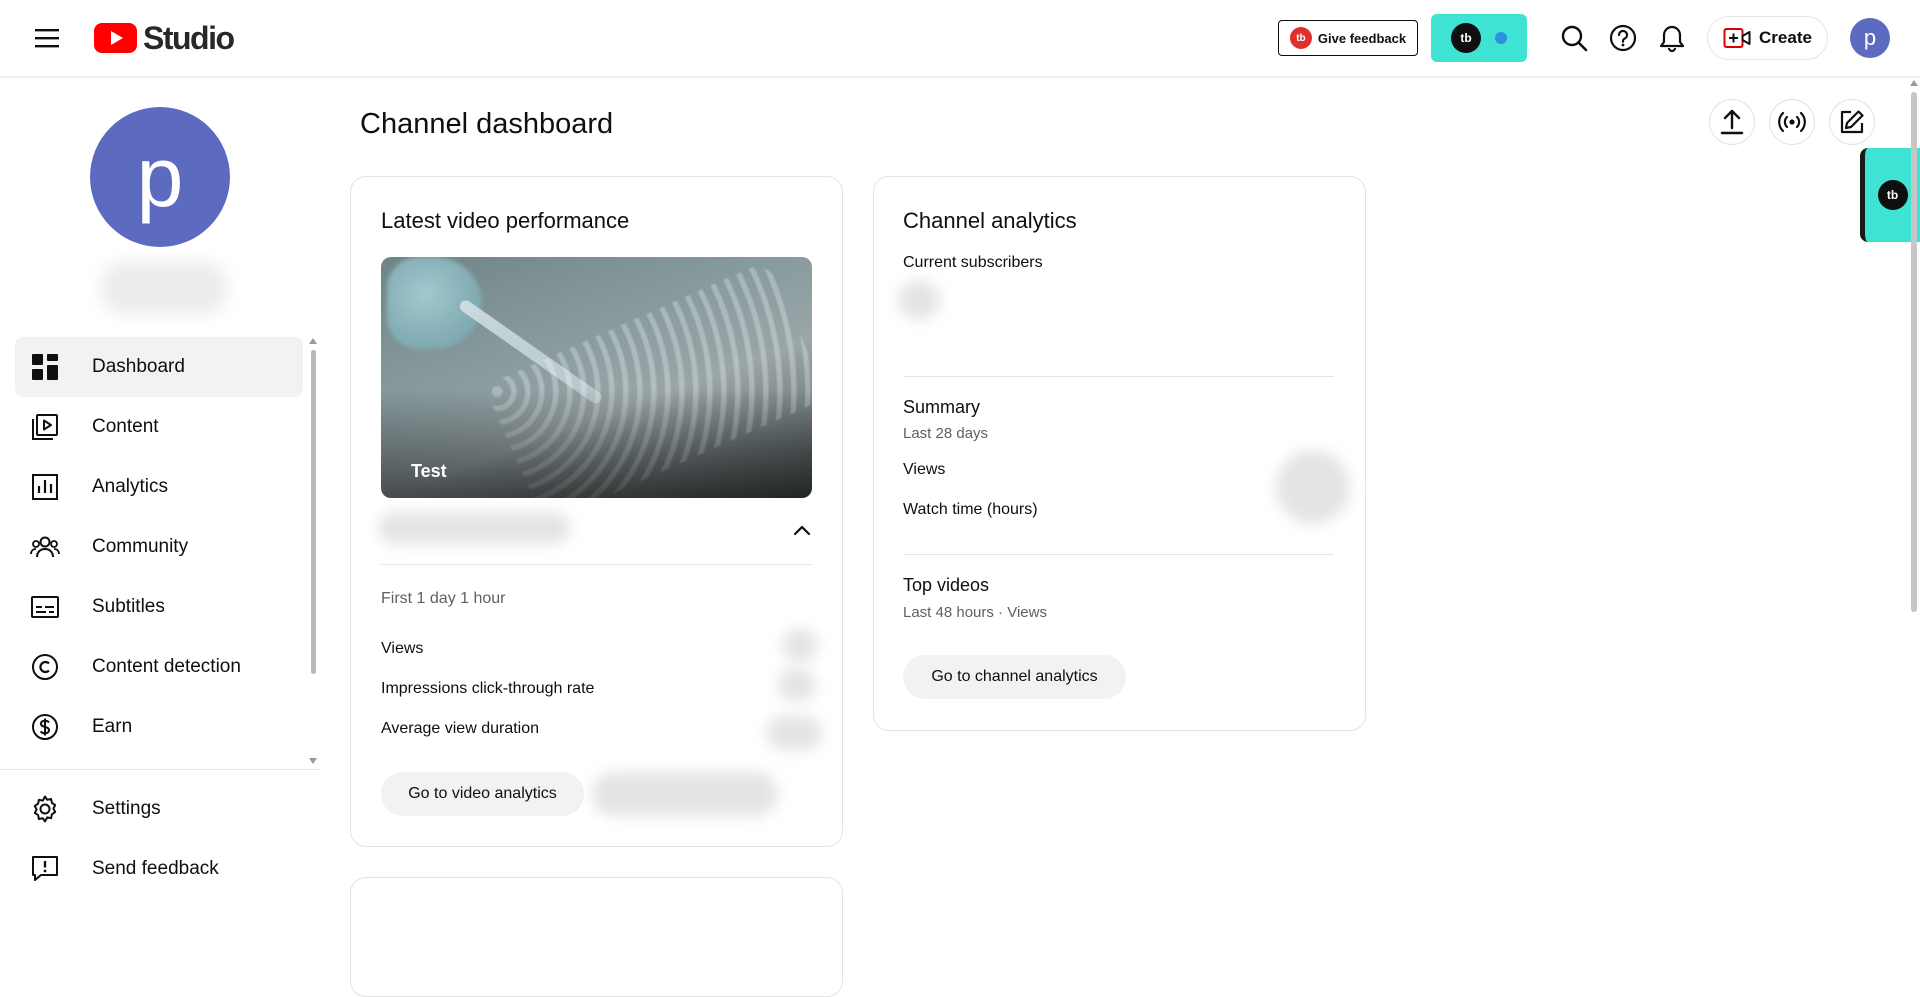 This screenshot has height=997, width=1920. I want to click on create-post-icon, so click(1852, 122).